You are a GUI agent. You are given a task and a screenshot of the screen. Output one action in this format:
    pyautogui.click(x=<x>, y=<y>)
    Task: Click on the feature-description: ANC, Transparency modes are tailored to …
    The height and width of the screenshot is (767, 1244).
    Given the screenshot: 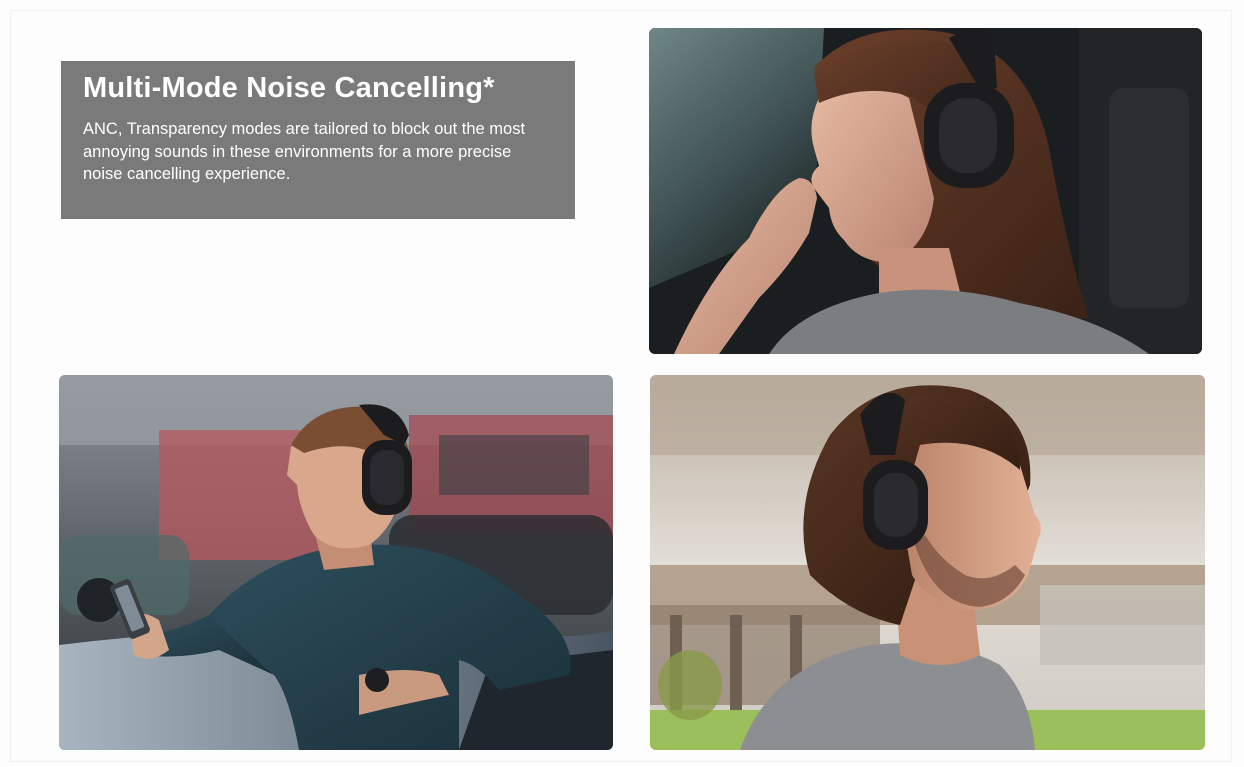 What is the action you would take?
    pyautogui.click(x=304, y=151)
    